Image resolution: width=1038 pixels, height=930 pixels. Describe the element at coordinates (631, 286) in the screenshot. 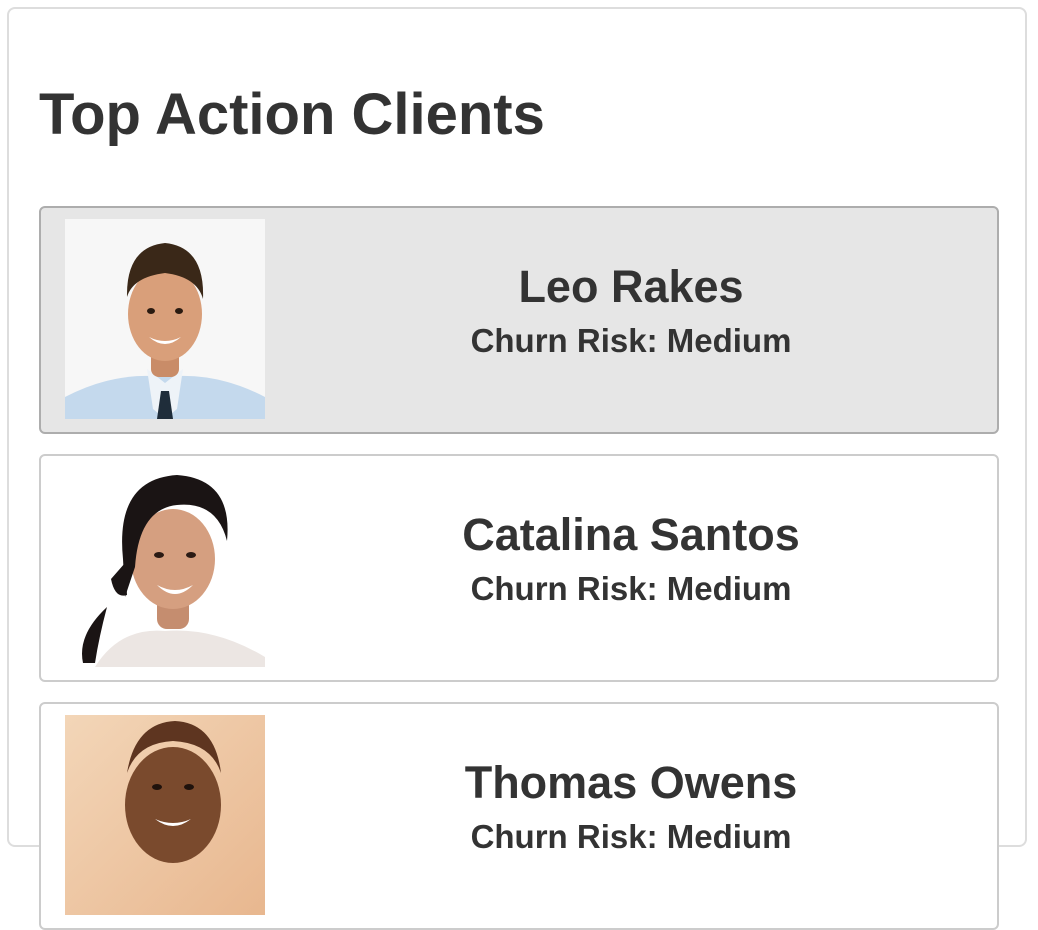

I see `client-name: Leo Rakes` at that location.